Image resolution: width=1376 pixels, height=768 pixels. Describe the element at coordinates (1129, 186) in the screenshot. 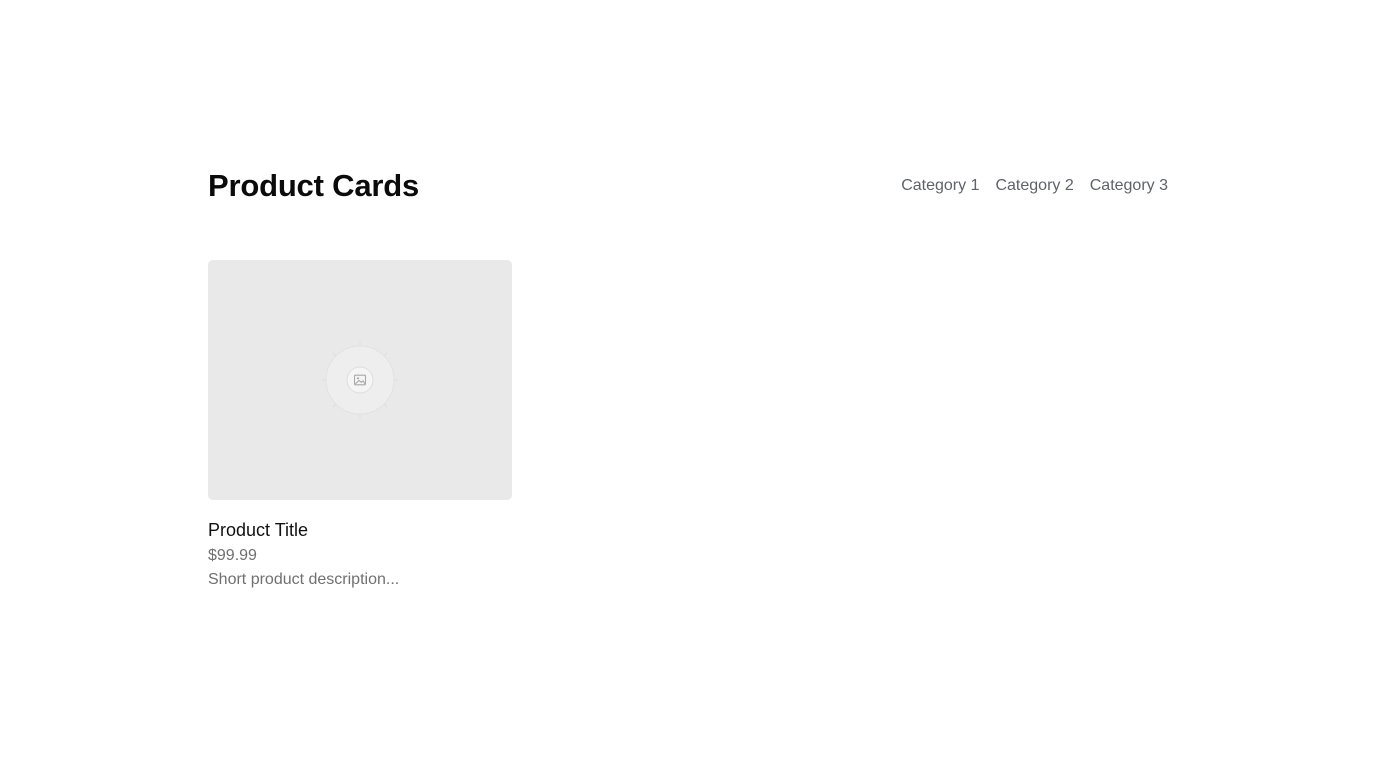

I see `category-link-3: Category 3` at that location.